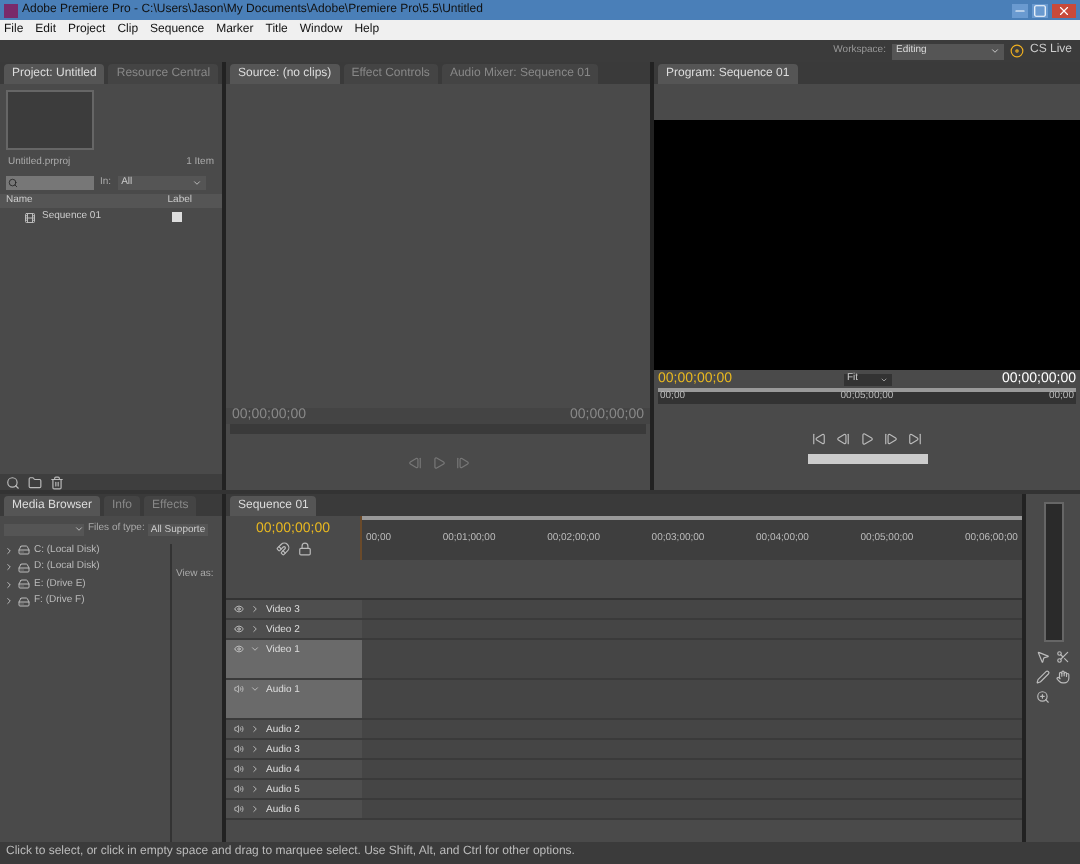 The image size is (1080, 864). I want to click on scissors-icon, so click(1063, 657).